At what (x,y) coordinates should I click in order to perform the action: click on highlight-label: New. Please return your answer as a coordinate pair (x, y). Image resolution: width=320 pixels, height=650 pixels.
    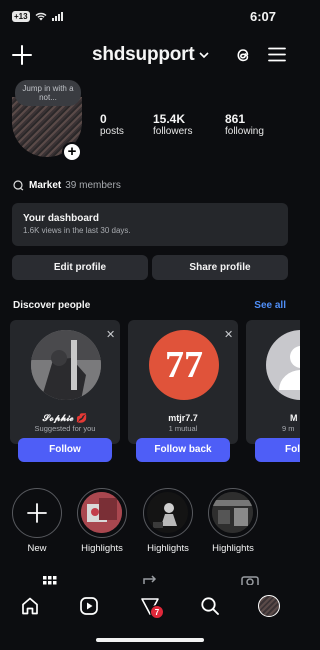
    Looking at the image, I should click on (37, 548).